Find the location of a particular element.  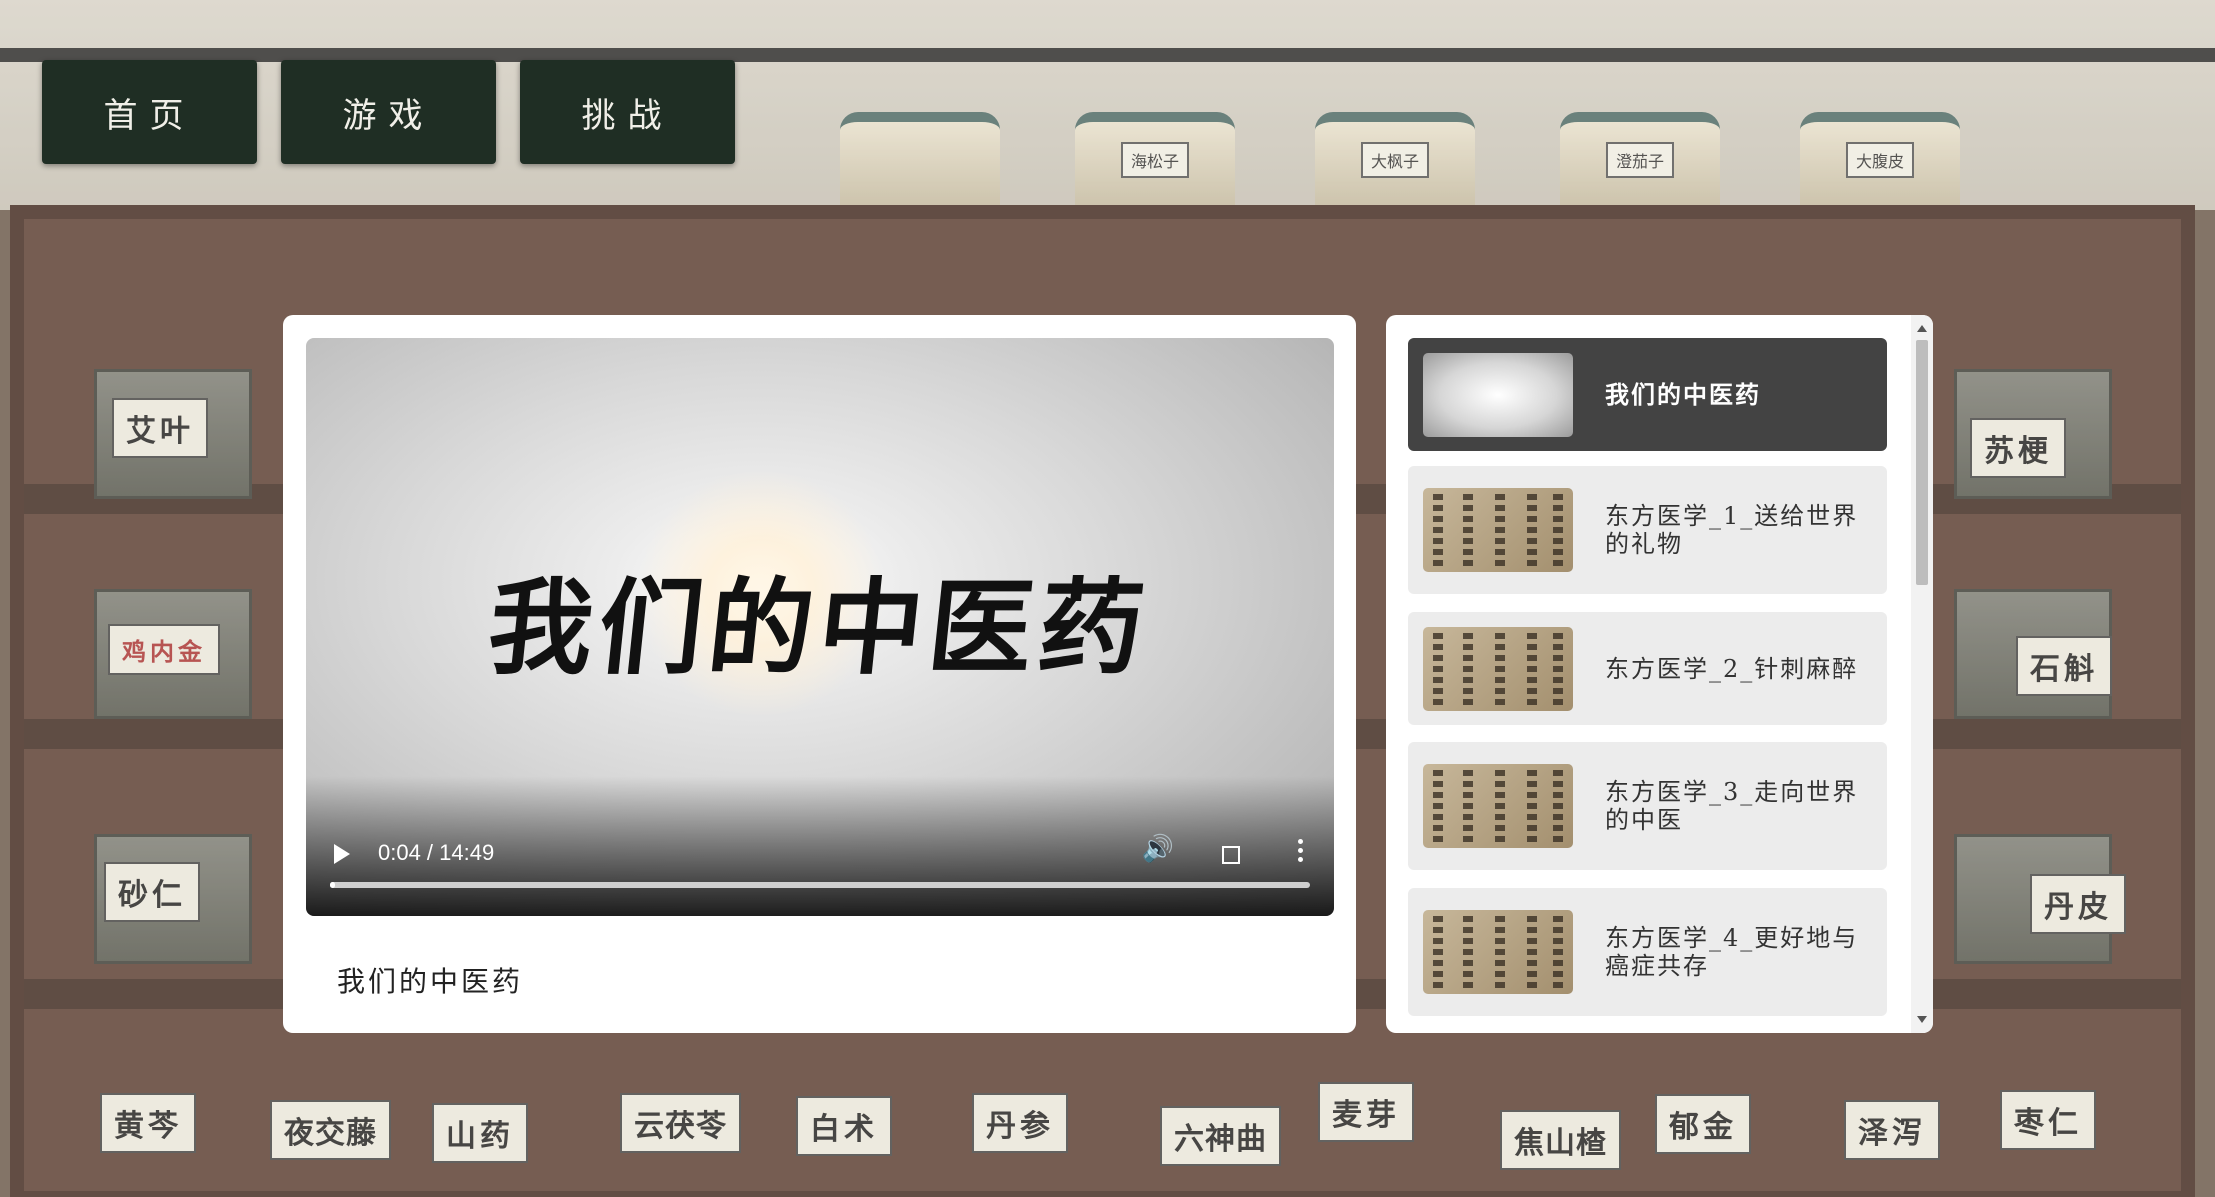

more-vert-icon is located at coordinates (1301, 852).